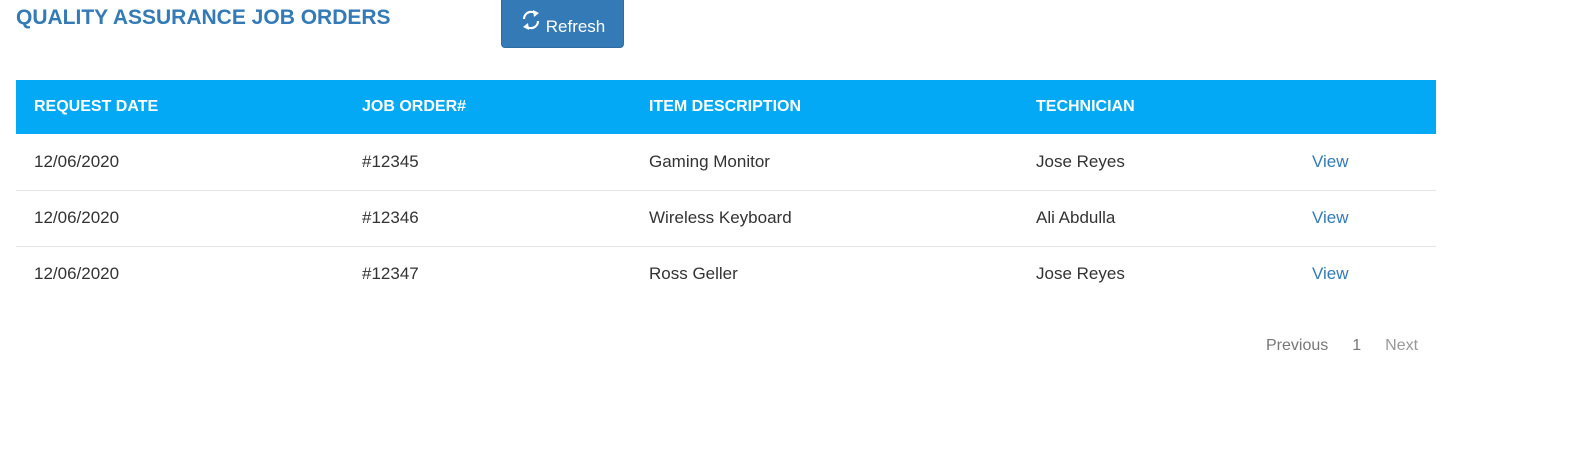 The image size is (1574, 456). Describe the element at coordinates (531, 20) in the screenshot. I see `refresh-icon` at that location.